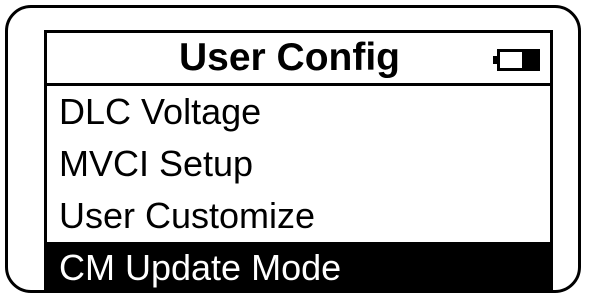 Image resolution: width=592 pixels, height=305 pixels. What do you see at coordinates (298, 216) in the screenshot?
I see `menu-item-user-customize: User Customize` at bounding box center [298, 216].